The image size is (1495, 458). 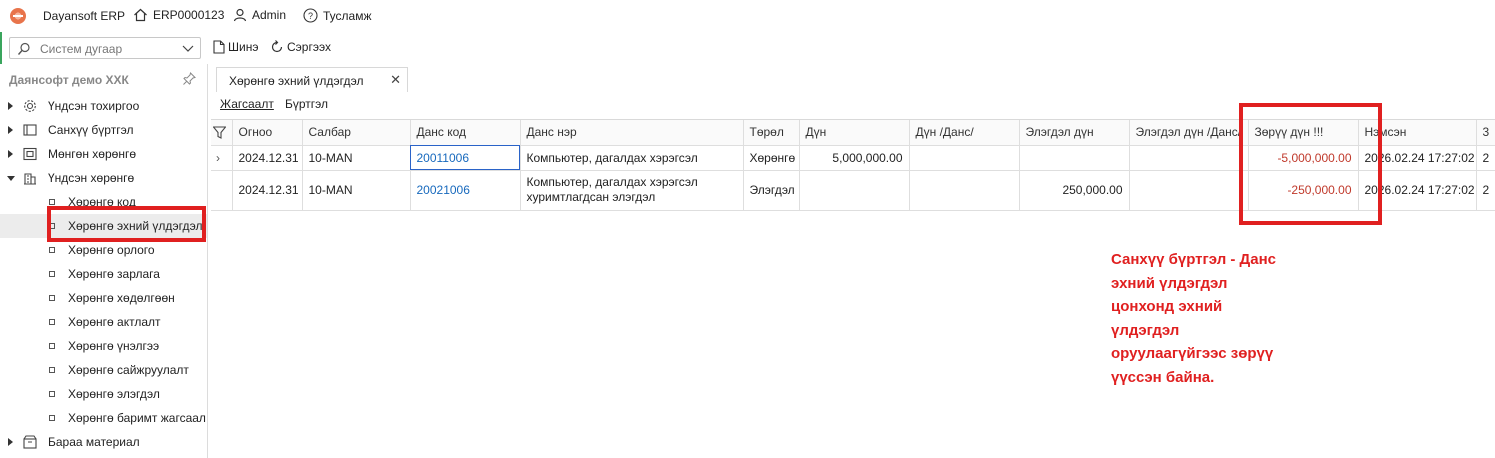 What do you see at coordinates (114, 274) in the screenshot?
I see `sidebar-subitem-label: Хөрөнгө зарлага` at bounding box center [114, 274].